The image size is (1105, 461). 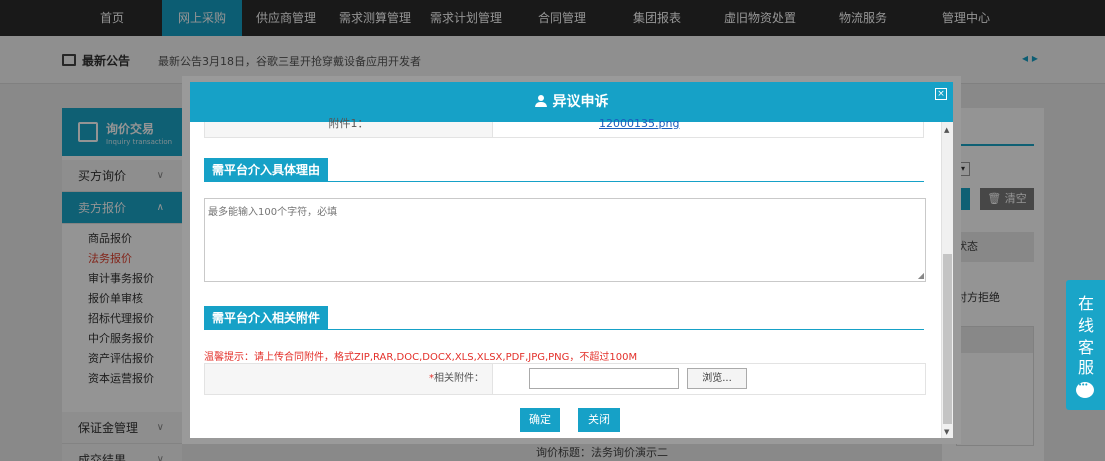 I want to click on dialog-header: 异议申诉 ×, so click(x=571, y=102).